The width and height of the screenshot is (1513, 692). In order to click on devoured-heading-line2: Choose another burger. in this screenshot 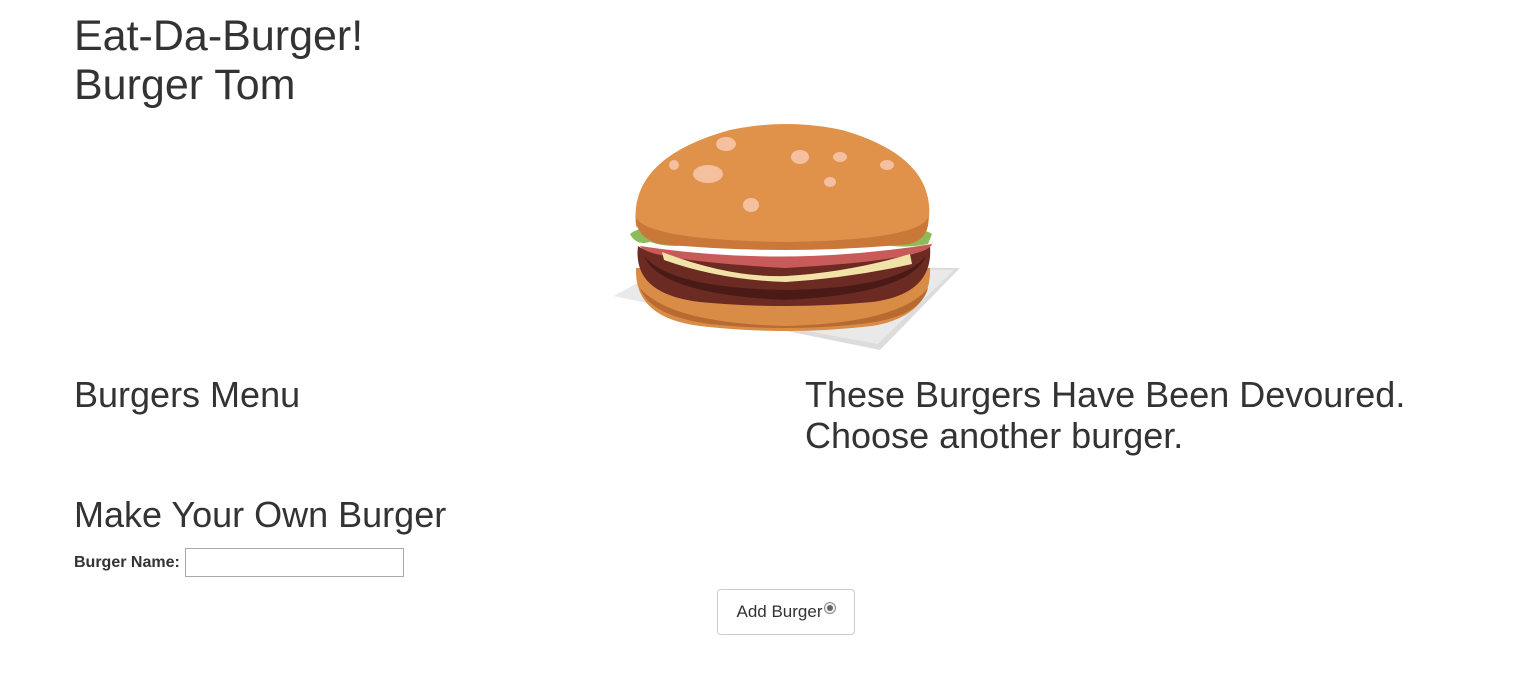, I will do `click(994, 435)`.